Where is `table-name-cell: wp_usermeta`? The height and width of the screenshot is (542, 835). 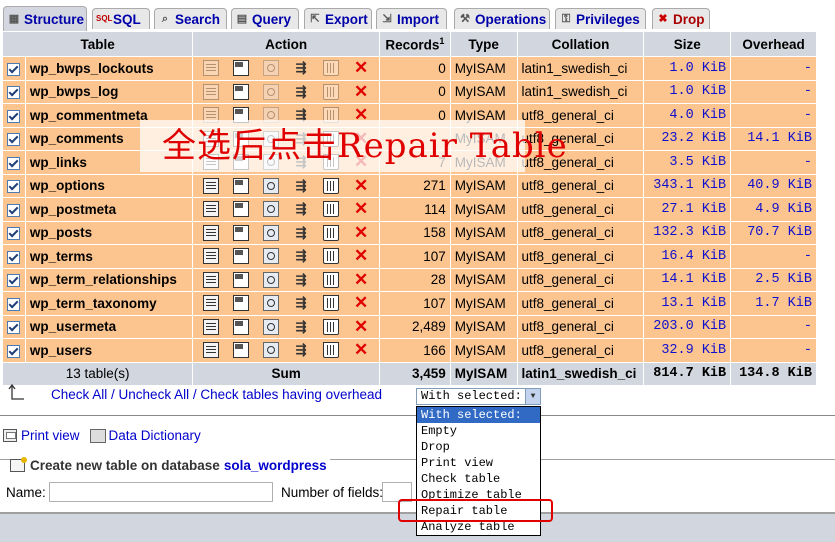 table-name-cell: wp_usermeta is located at coordinates (109, 326).